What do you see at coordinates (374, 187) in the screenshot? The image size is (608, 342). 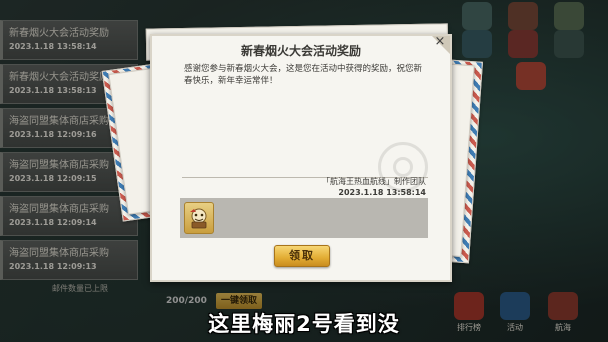 I see `mail-signature: 「航海王热血航线」制作团队 2023.1.18 13:58:14` at bounding box center [374, 187].